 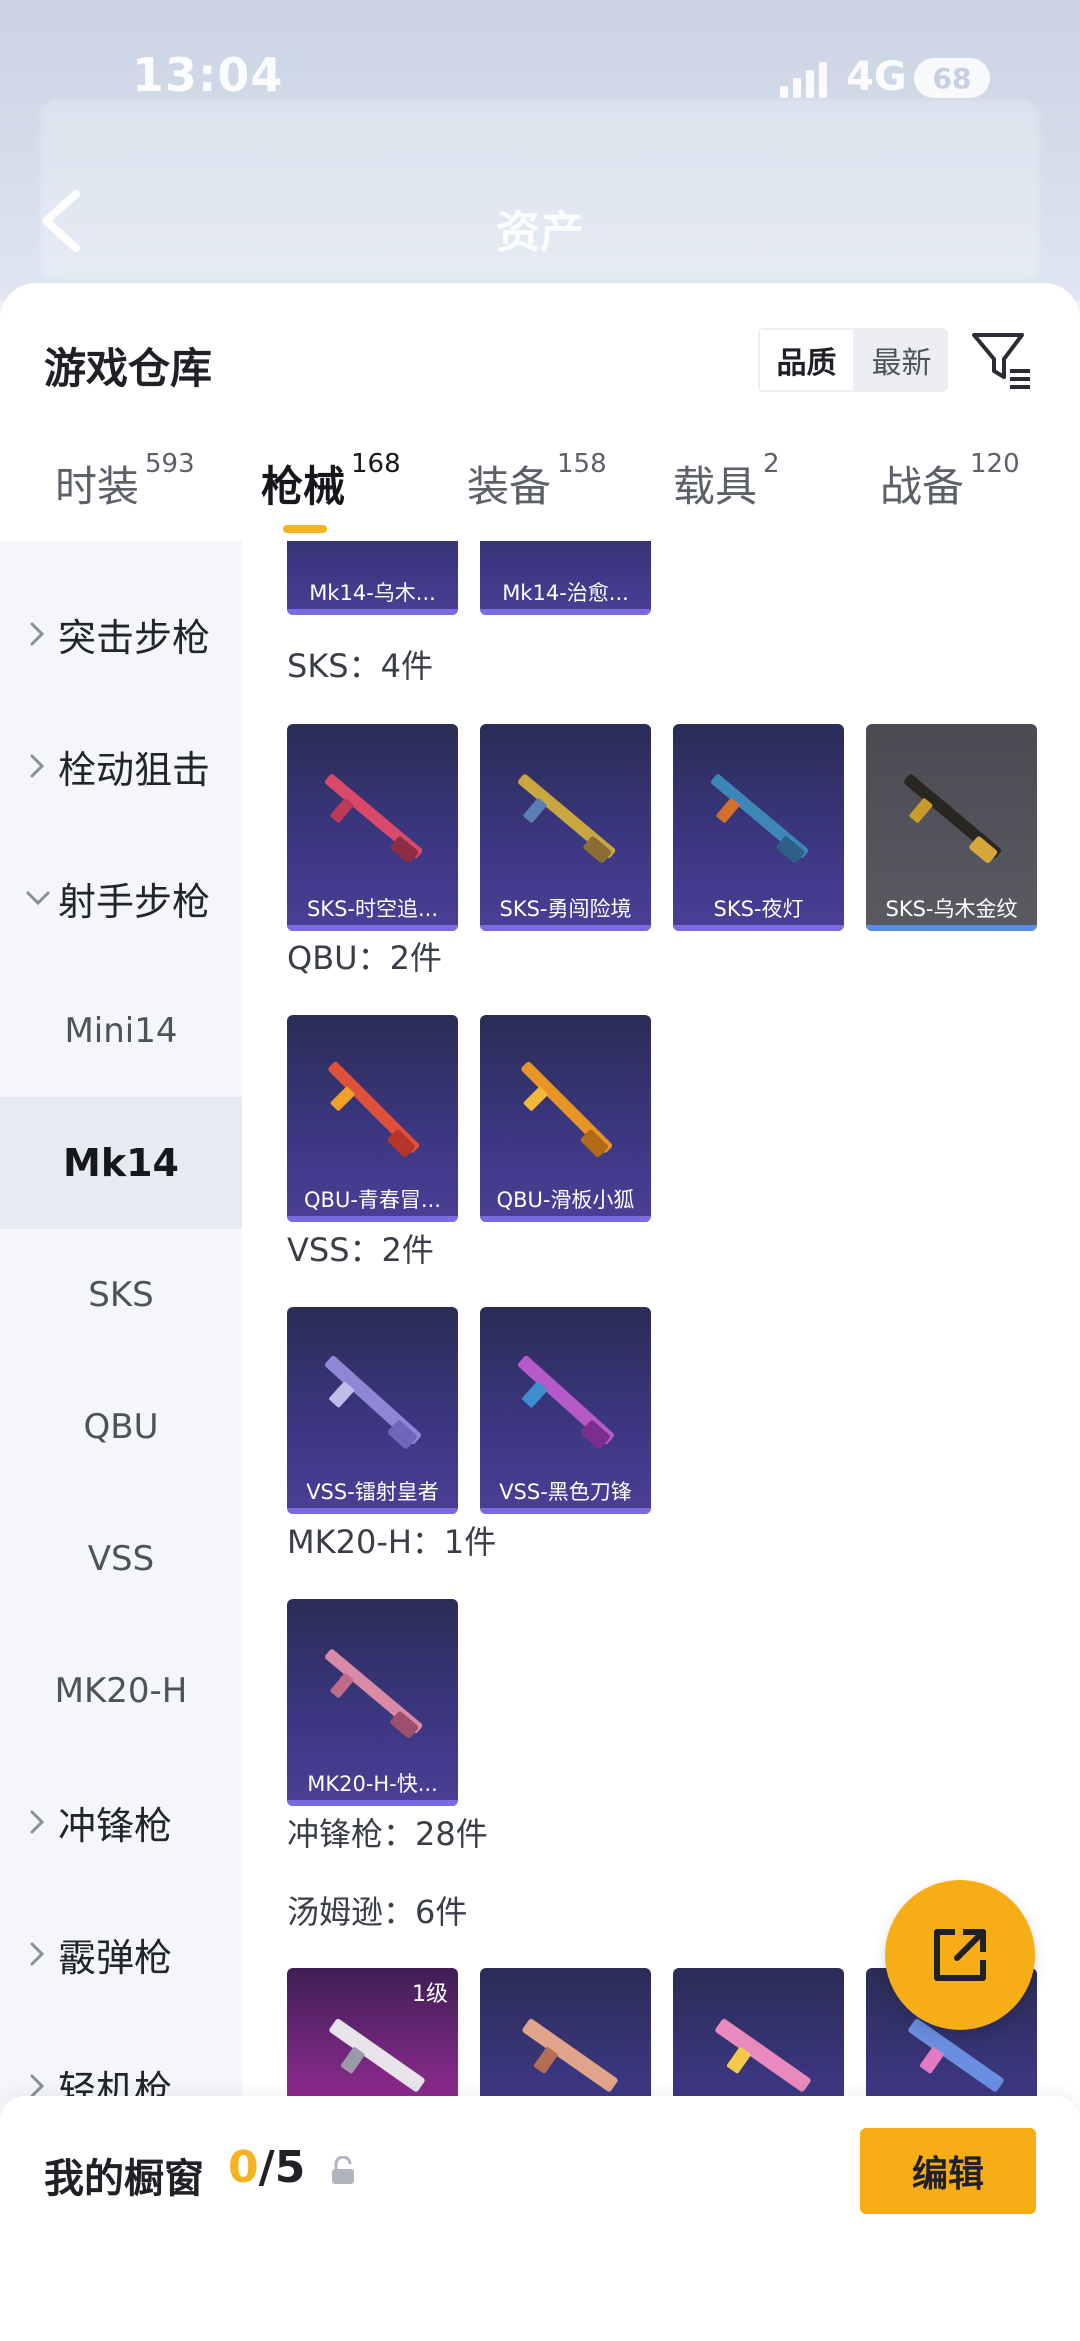 I want to click on skin-name: SKS-夜灯, so click(x=758, y=909).